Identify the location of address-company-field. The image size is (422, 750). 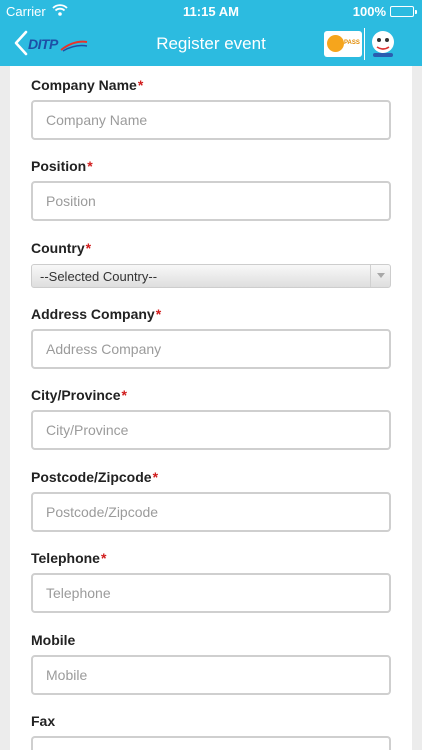
(211, 349).